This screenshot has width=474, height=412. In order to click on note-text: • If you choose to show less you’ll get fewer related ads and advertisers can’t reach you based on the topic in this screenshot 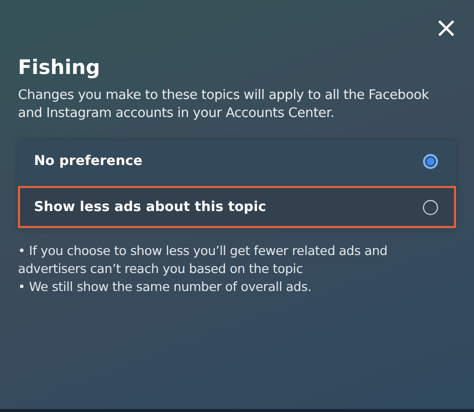, I will do `click(203, 260)`.